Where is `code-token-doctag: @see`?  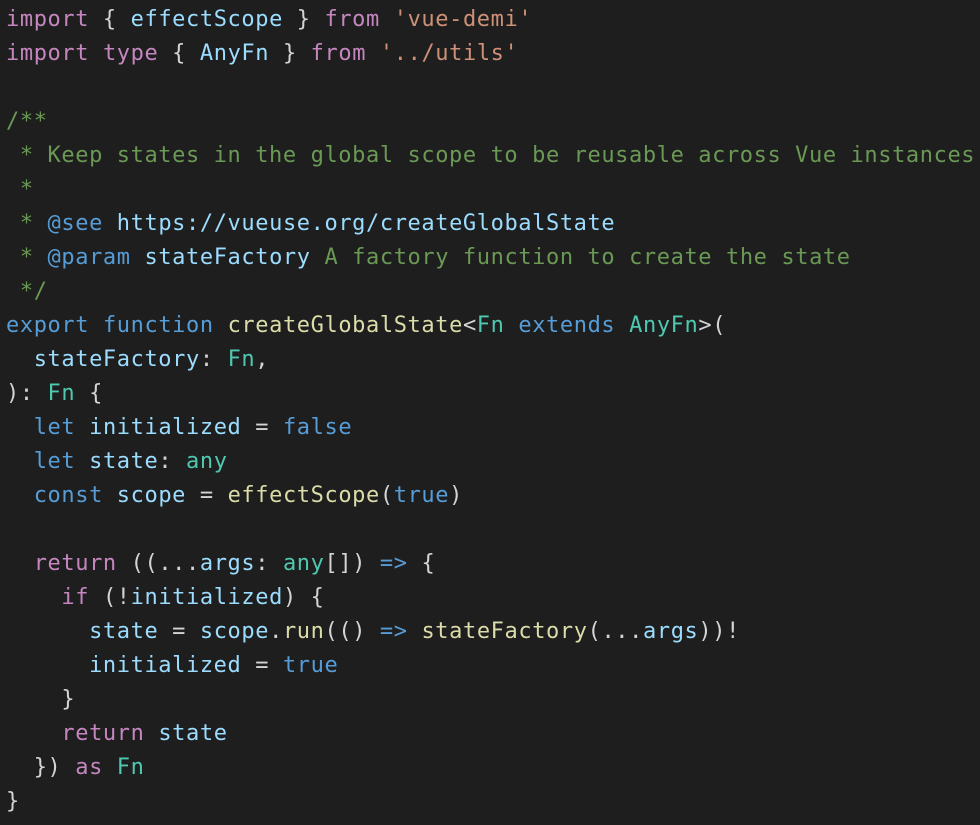
code-token-doctag: @see is located at coordinates (75, 223).